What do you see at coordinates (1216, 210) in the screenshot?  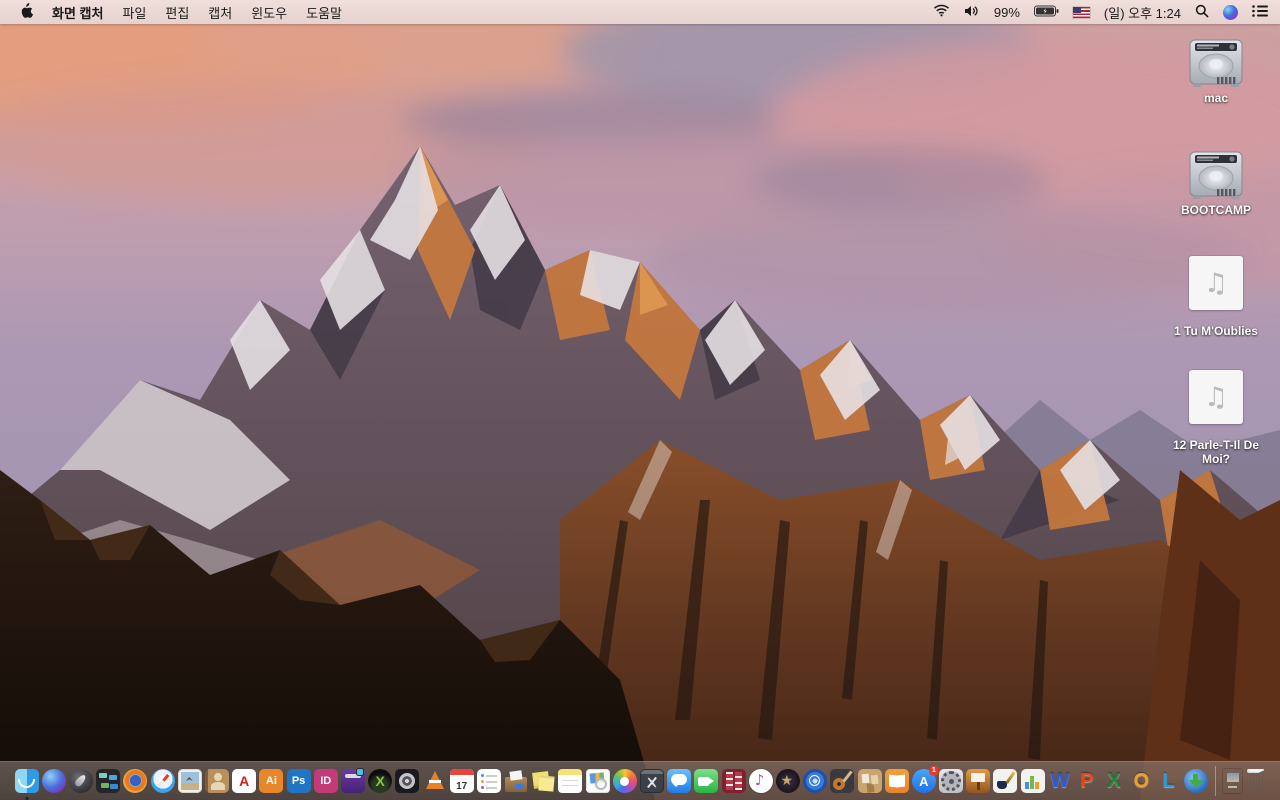 I see `desktop-icon-label: BOOTCAMP` at bounding box center [1216, 210].